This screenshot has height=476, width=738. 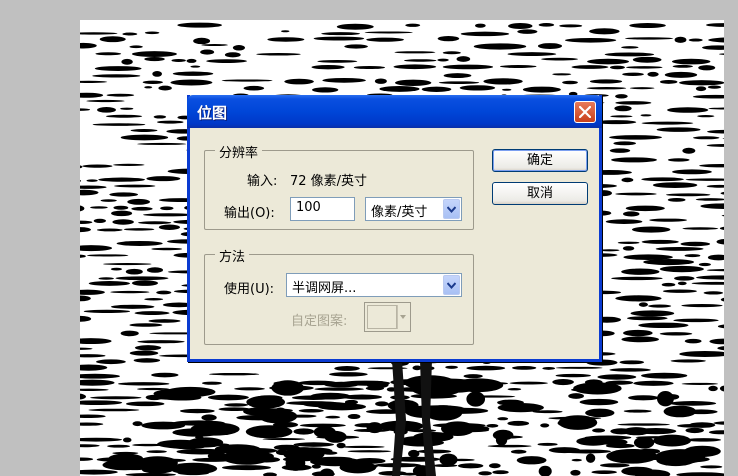 What do you see at coordinates (212, 113) in the screenshot?
I see `dialog-title: 位图` at bounding box center [212, 113].